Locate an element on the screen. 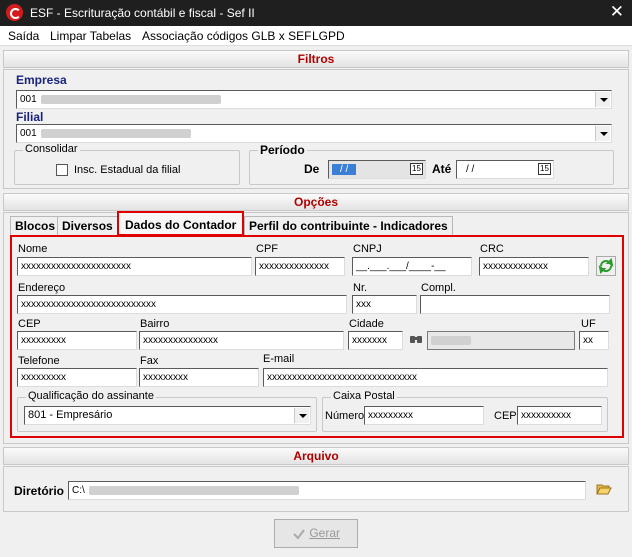  filial-redacted is located at coordinates (115, 133).